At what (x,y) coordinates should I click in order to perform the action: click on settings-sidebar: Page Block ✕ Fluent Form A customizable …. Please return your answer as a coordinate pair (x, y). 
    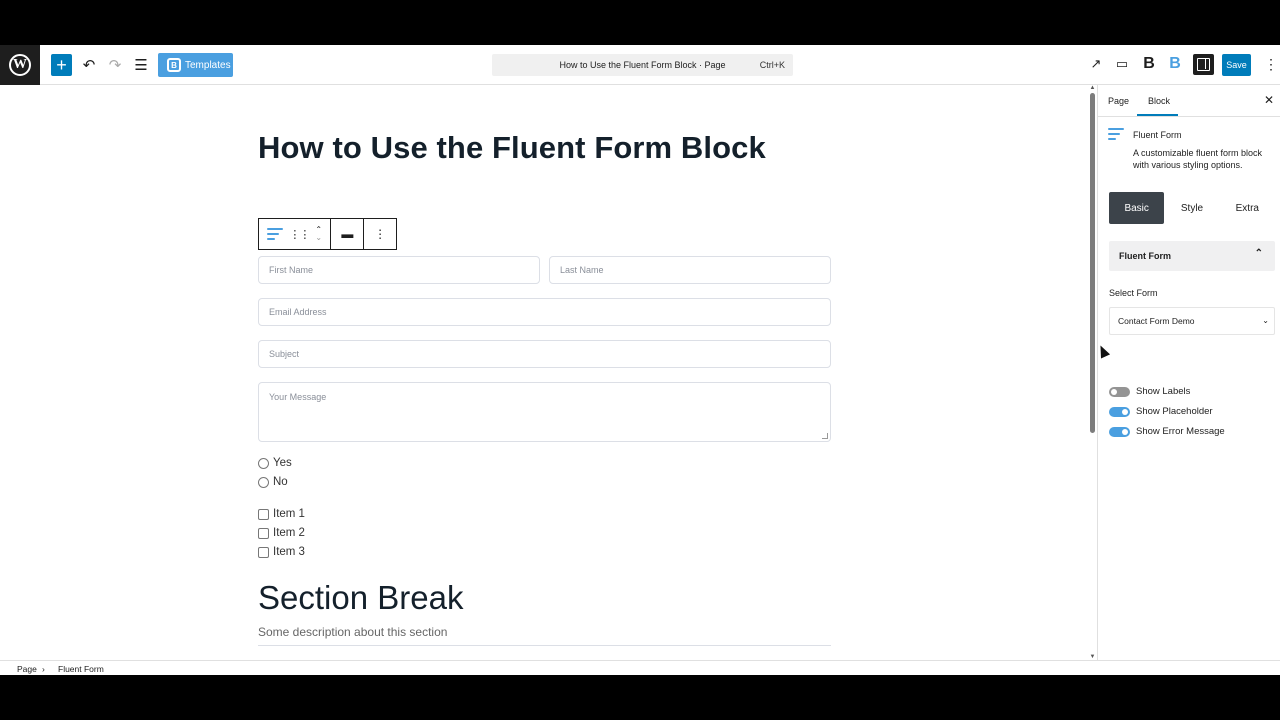
    Looking at the image, I should click on (1189, 372).